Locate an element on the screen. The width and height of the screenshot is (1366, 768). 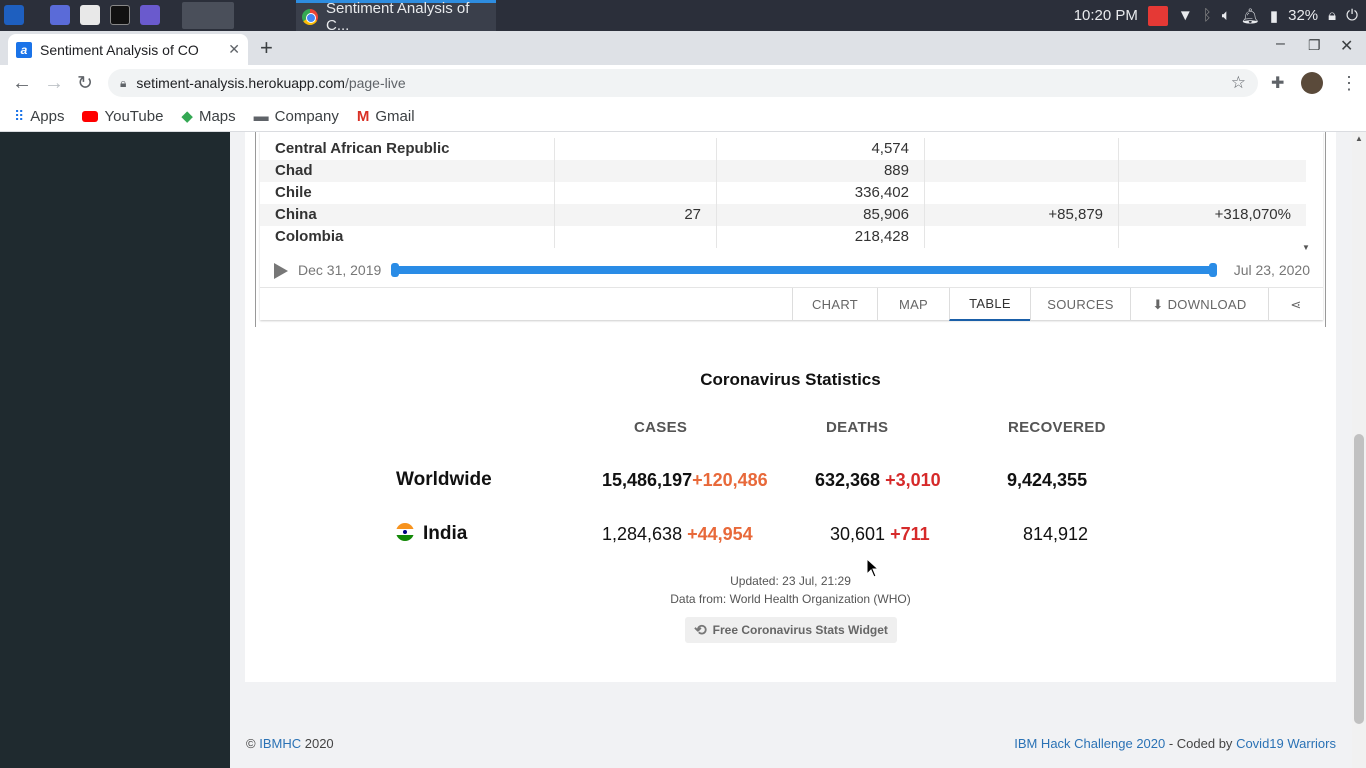
file-manager-icon is located at coordinates (90, 15).